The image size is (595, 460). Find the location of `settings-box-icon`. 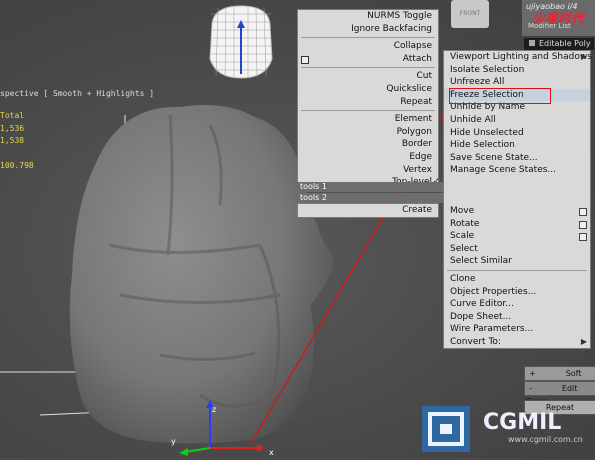

settings-box-icon is located at coordinates (305, 59).